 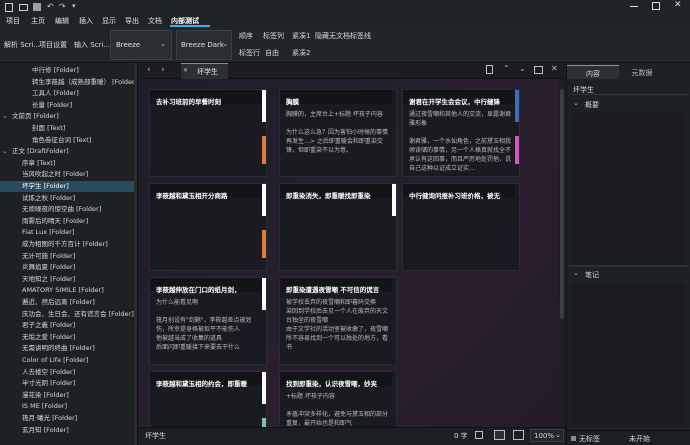 I want to click on menu-insert: 插入, so click(x=86, y=21).